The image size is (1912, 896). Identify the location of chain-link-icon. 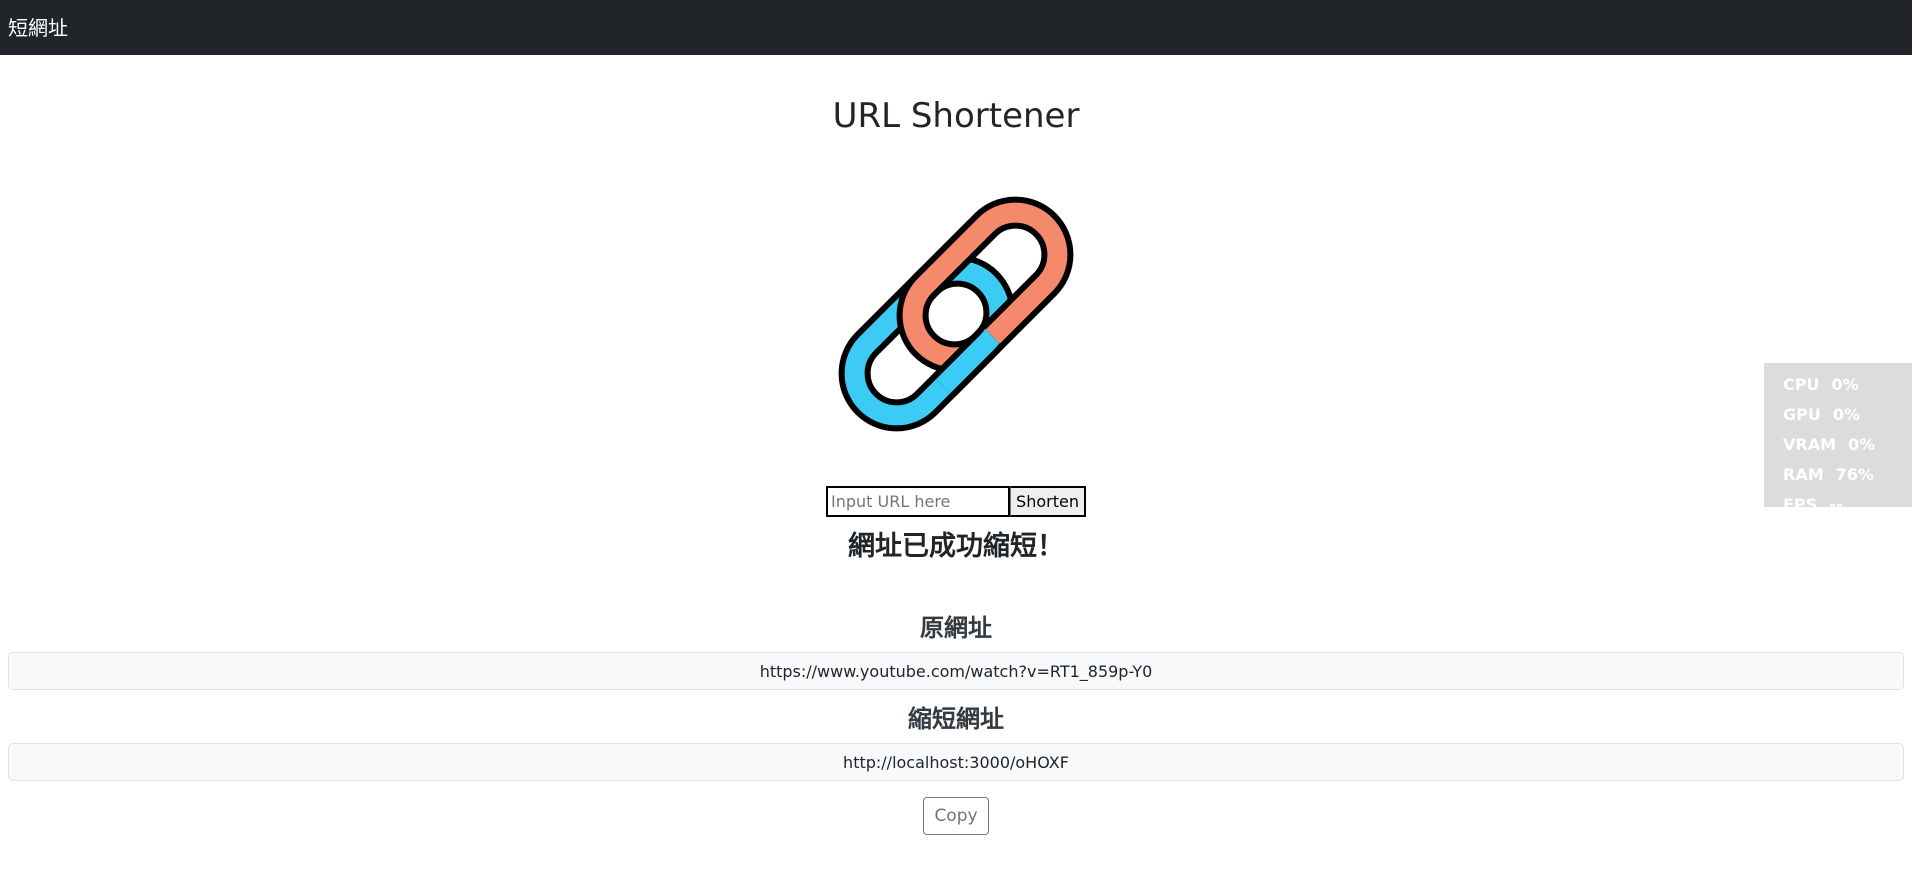
(956, 314).